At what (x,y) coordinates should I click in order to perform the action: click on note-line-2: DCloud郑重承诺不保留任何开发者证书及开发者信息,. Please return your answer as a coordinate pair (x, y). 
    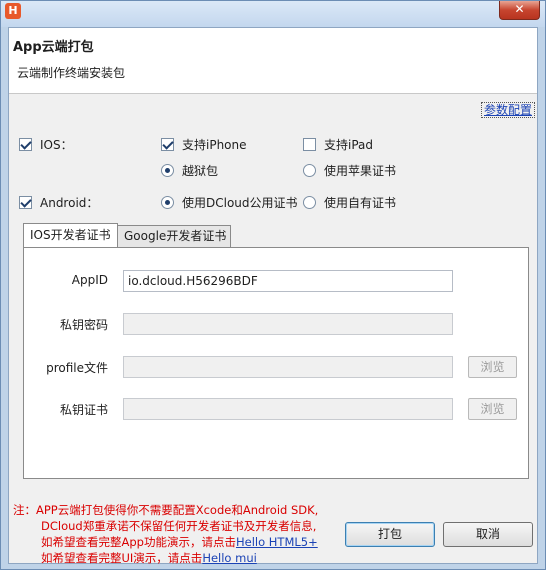
    Looking at the image, I should click on (179, 526).